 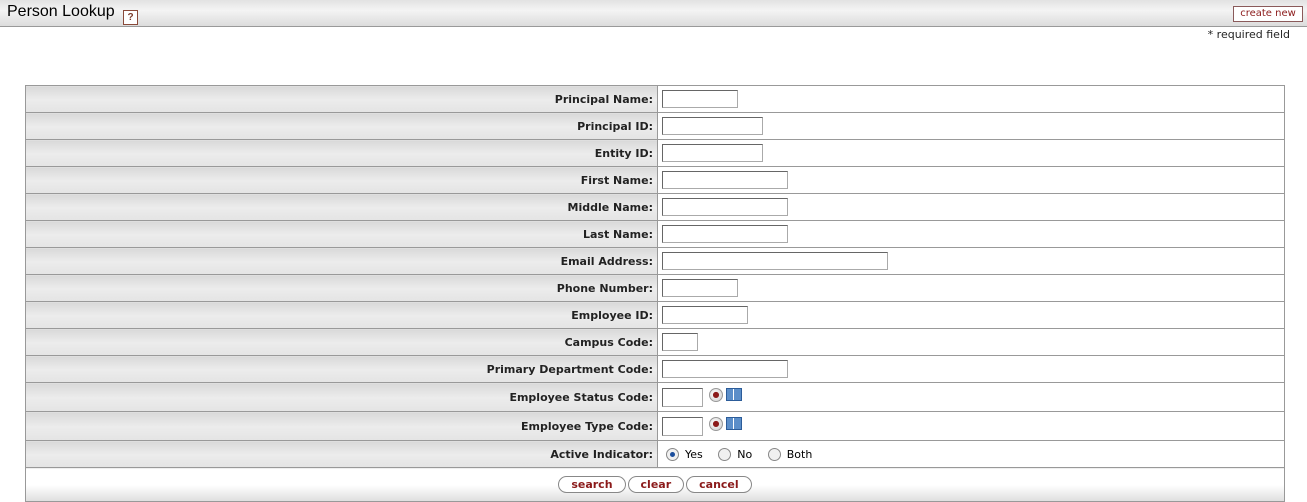 I want to click on form-row: Active Indicator: Yes No Both, so click(x=655, y=454).